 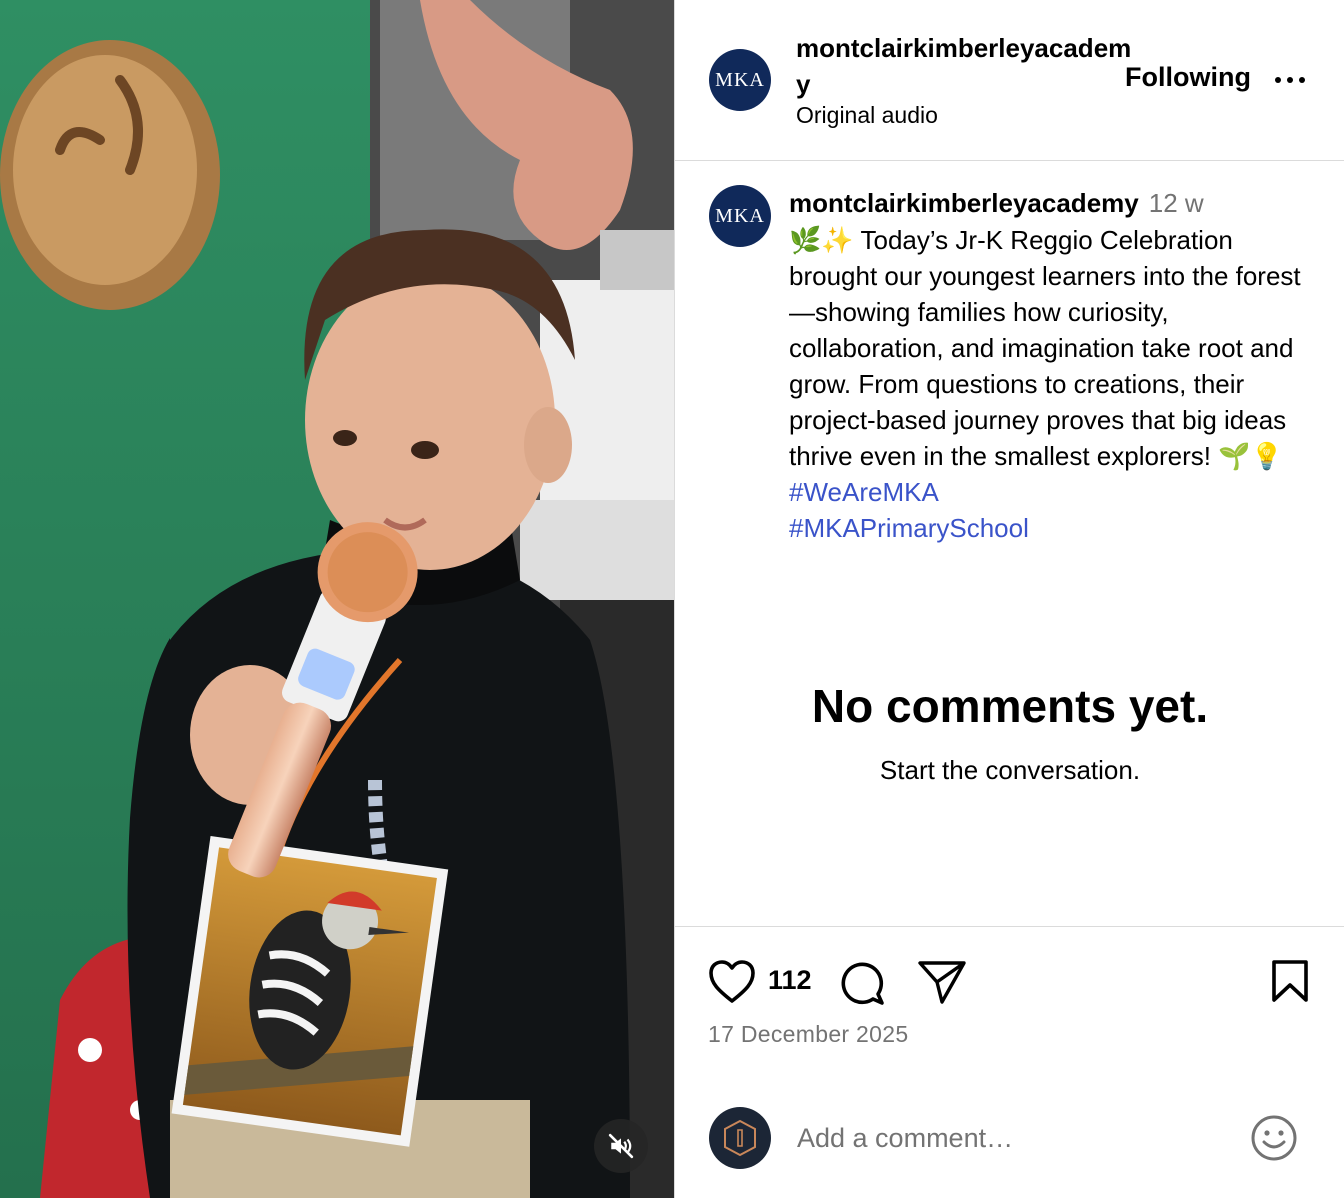 I want to click on viewer-avatar-logo-icon, so click(x=740, y=1138).